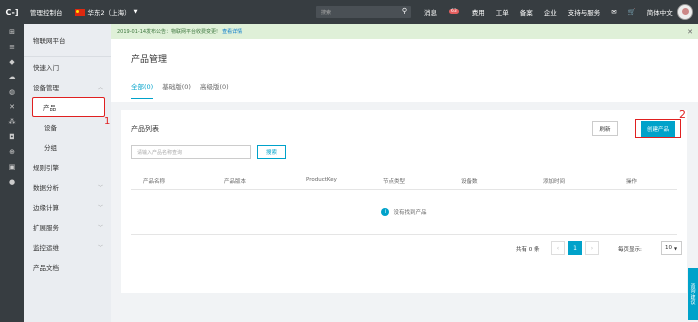  What do you see at coordinates (668, 248) in the screenshot?
I see `page-size-value: 10` at bounding box center [668, 248].